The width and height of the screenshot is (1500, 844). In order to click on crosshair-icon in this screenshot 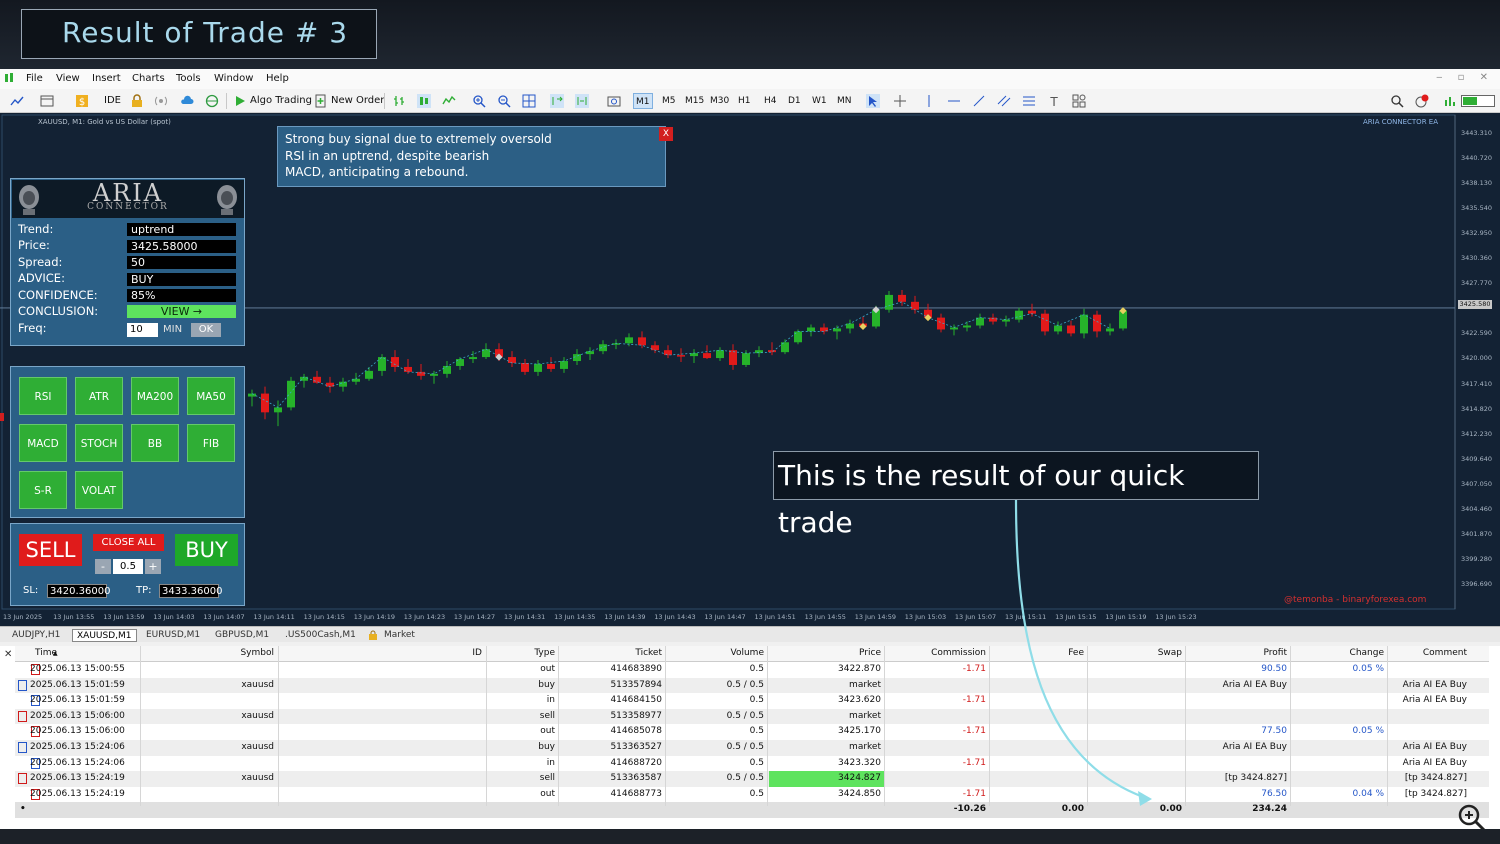, I will do `click(900, 101)`.